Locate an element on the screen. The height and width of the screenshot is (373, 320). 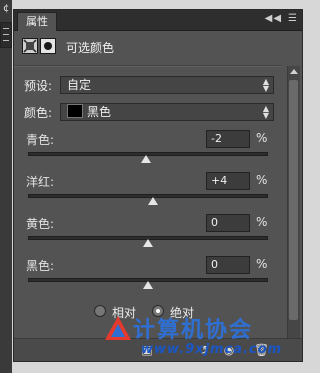
black-label: 黑色: is located at coordinates (40, 266).